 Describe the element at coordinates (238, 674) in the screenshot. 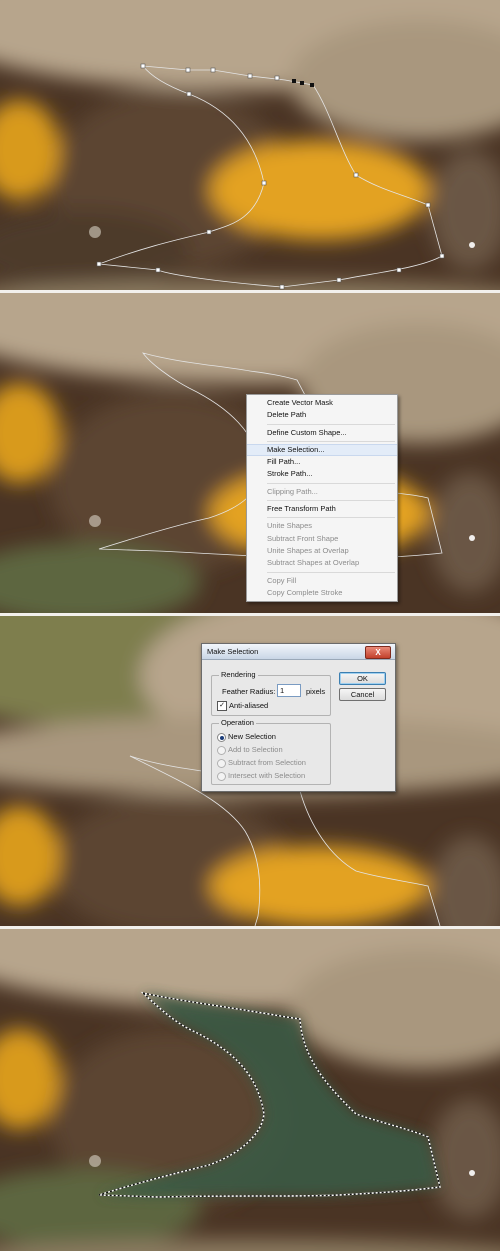

I see `rendering-label: Rendering` at that location.